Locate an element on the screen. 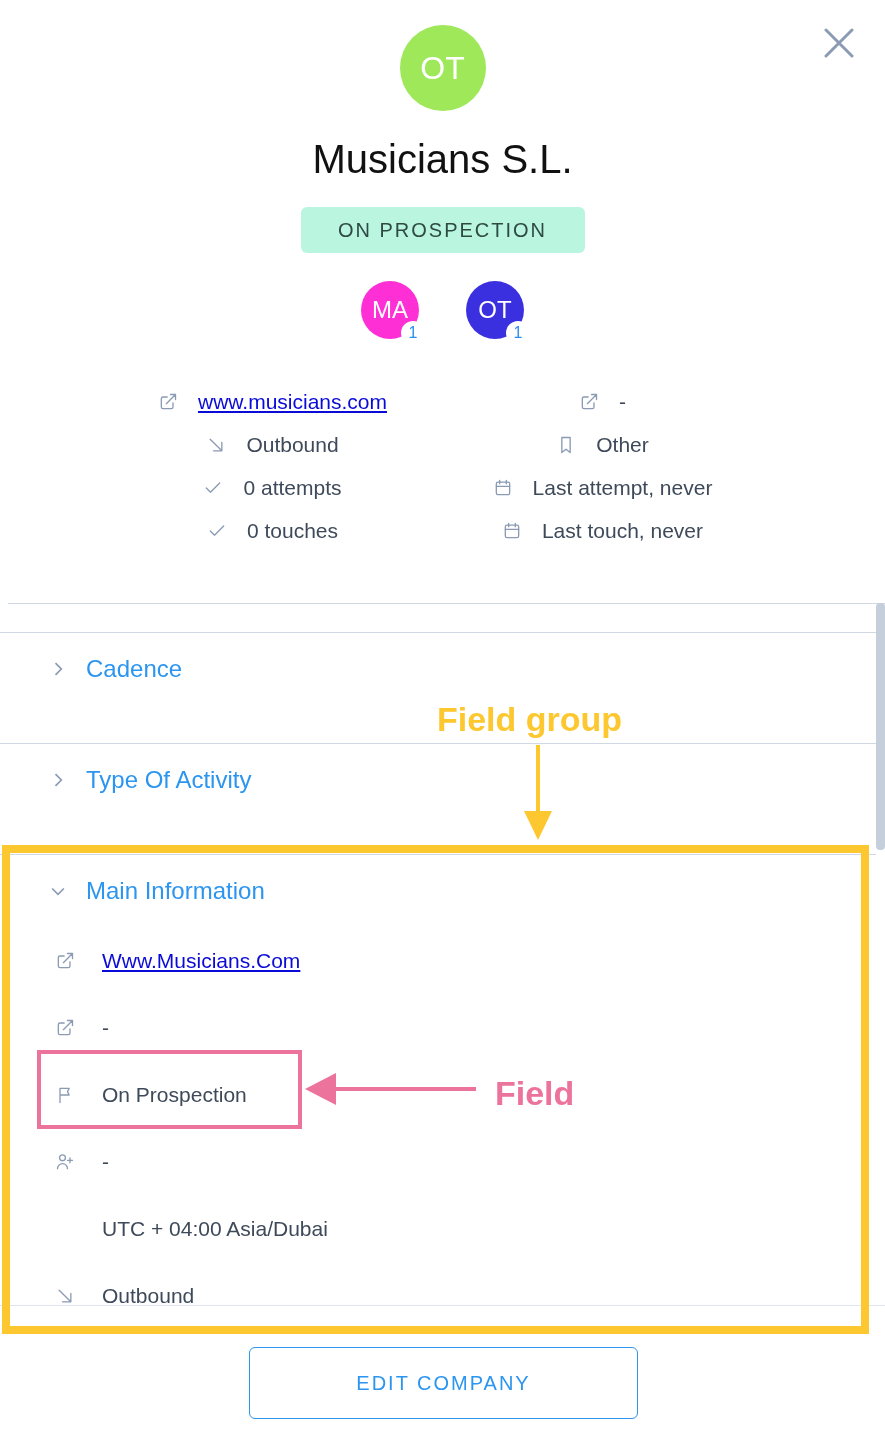 The image size is (885, 1454). scrollbar is located at coordinates (880, 726).